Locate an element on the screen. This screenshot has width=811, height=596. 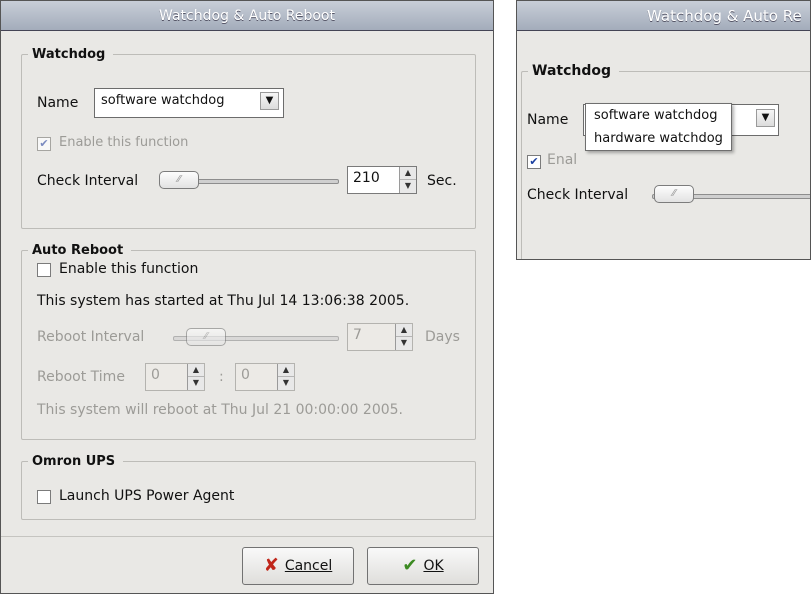
reboot-interval-spinbox: 7 ▲ ▼ is located at coordinates (380, 337).